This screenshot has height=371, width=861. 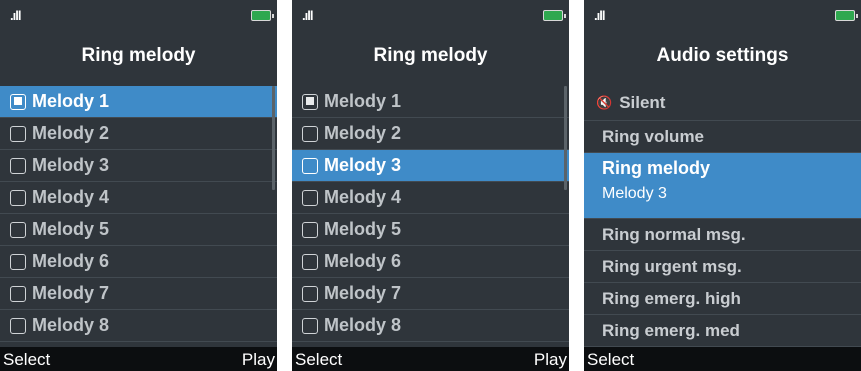 What do you see at coordinates (604, 102) in the screenshot?
I see `speaker-muted-icon: 🔇` at bounding box center [604, 102].